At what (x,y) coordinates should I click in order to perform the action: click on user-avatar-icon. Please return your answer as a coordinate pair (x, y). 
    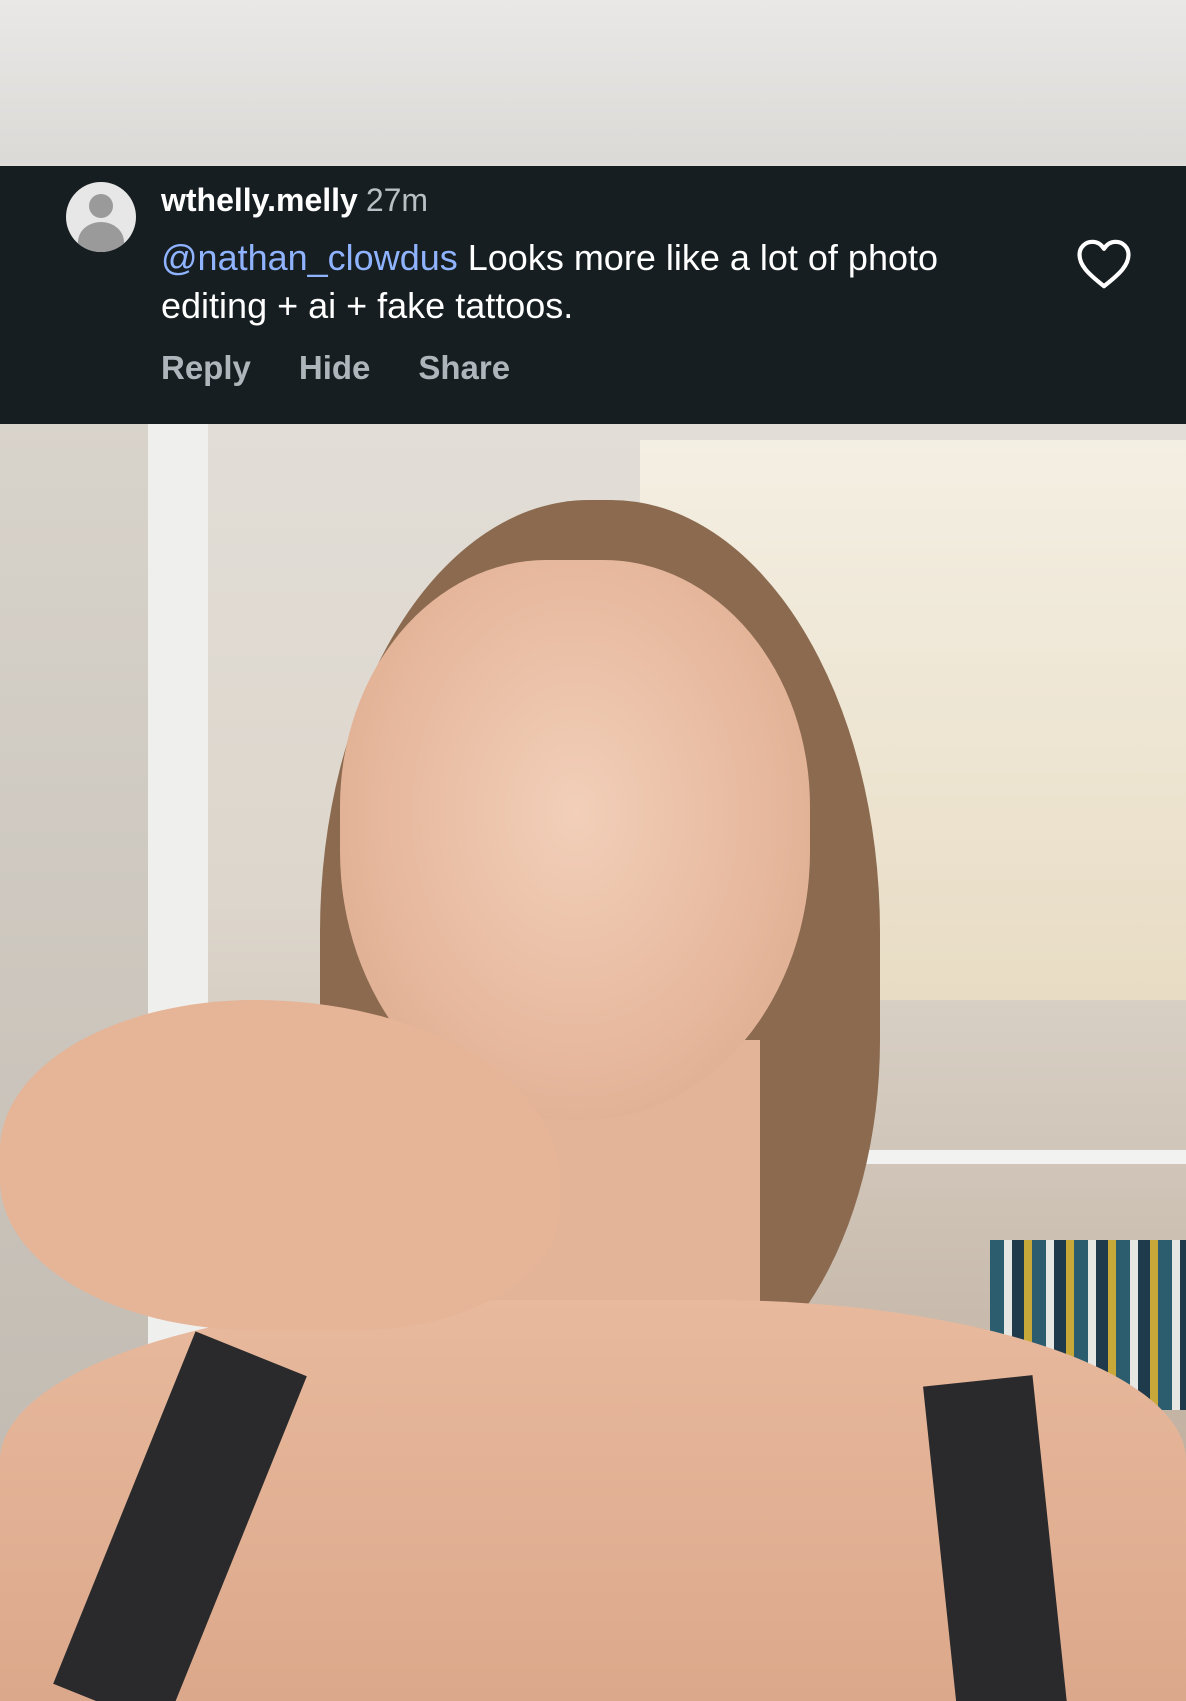
    Looking at the image, I should click on (101, 217).